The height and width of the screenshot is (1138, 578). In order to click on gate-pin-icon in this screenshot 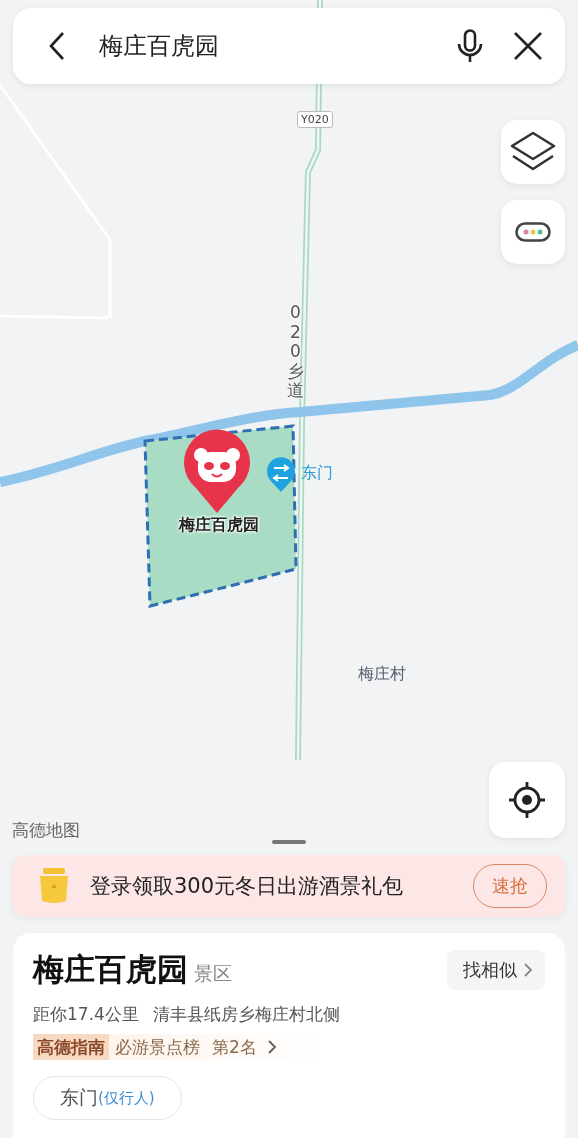, I will do `click(281, 474)`.